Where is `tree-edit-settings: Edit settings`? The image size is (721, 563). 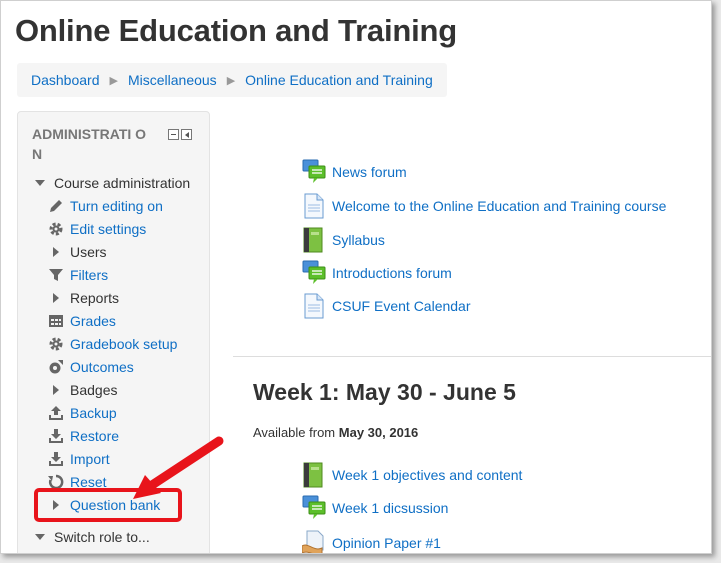
tree-edit-settings: Edit settings is located at coordinates (97, 229).